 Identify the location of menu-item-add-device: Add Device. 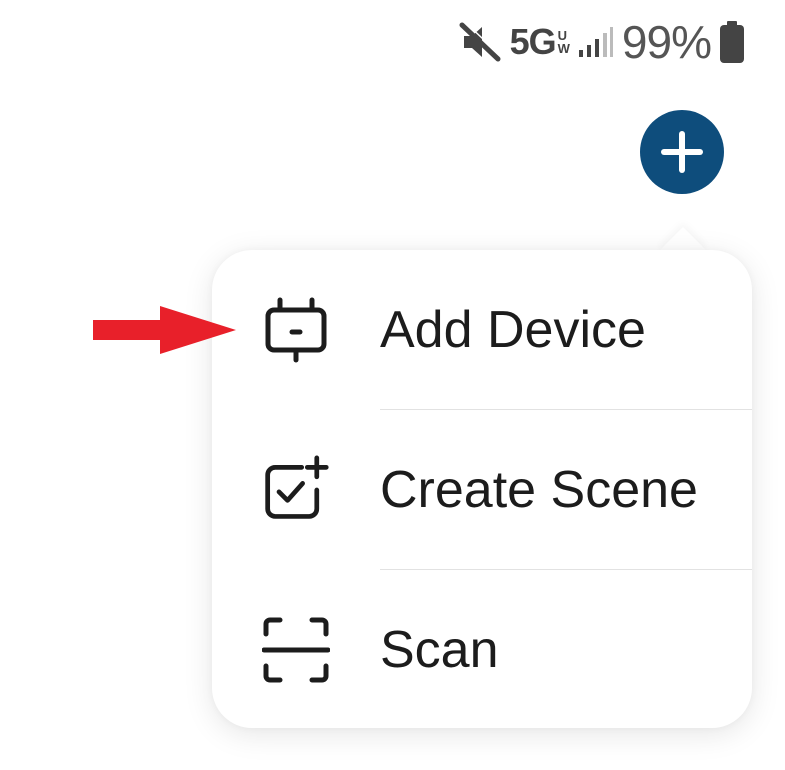
(482, 330).